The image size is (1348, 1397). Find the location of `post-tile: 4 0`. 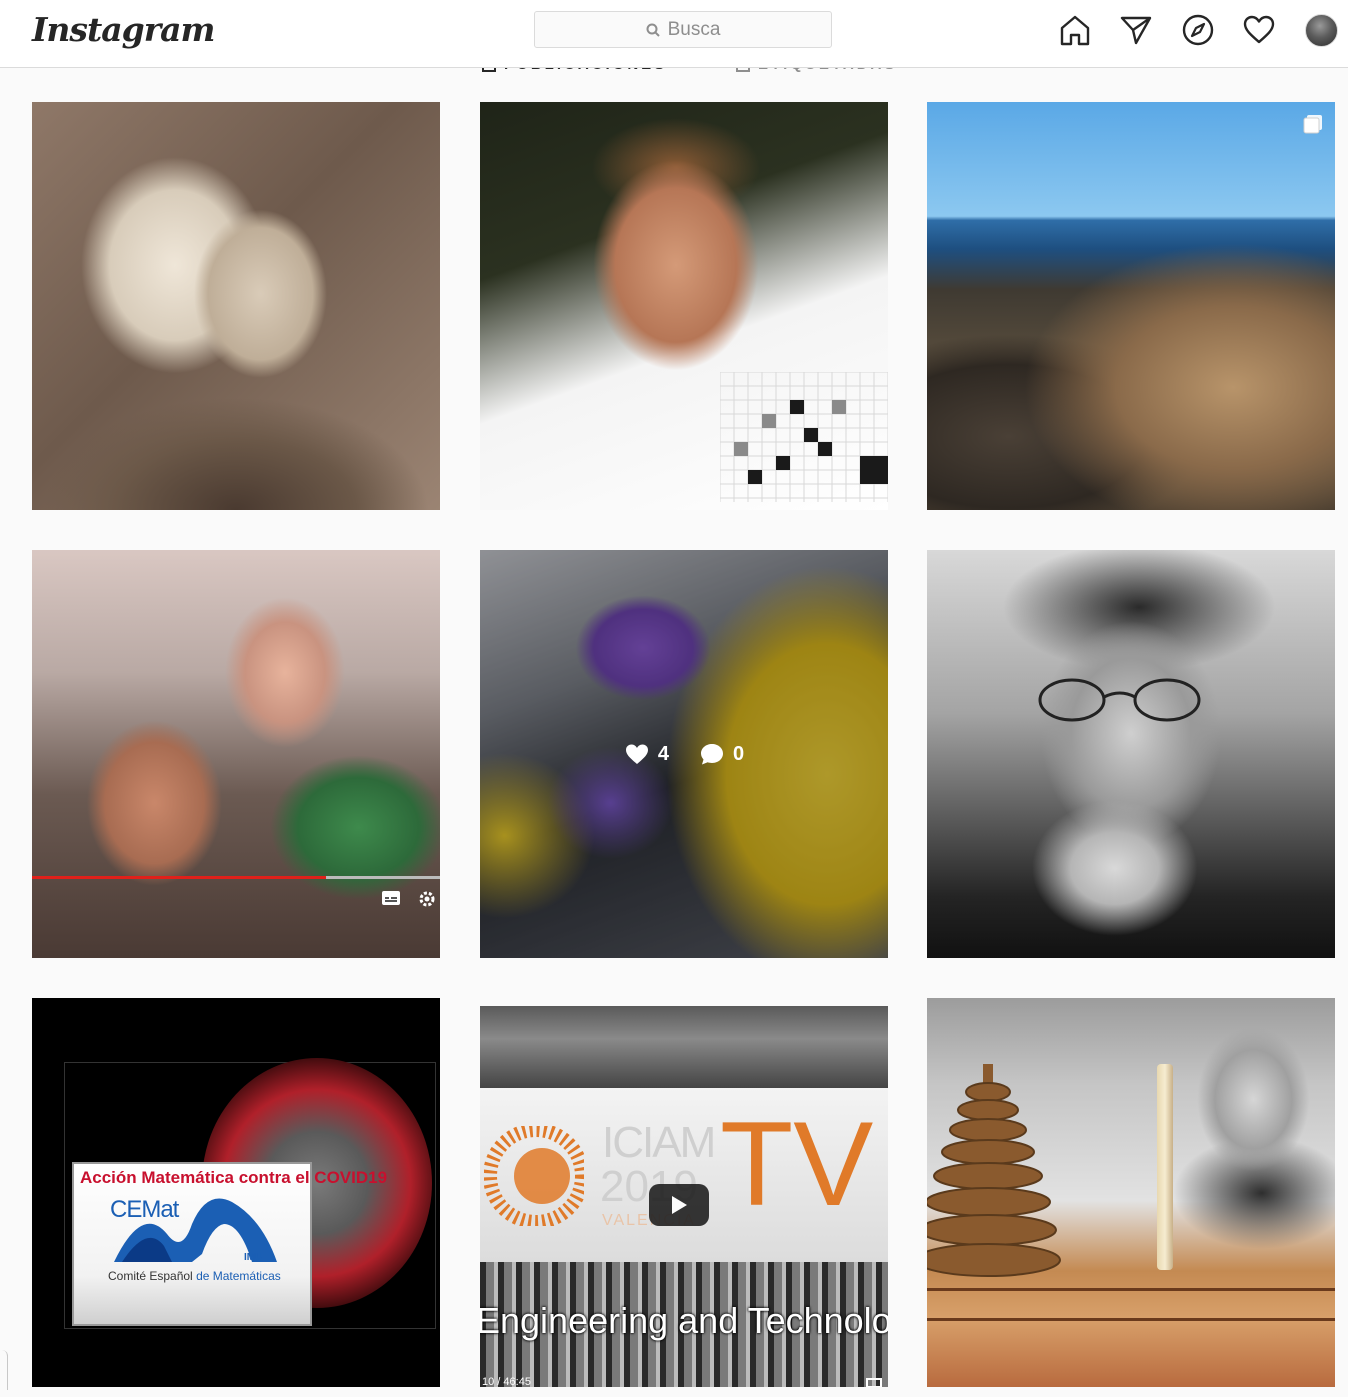

post-tile: 4 0 is located at coordinates (684, 754).